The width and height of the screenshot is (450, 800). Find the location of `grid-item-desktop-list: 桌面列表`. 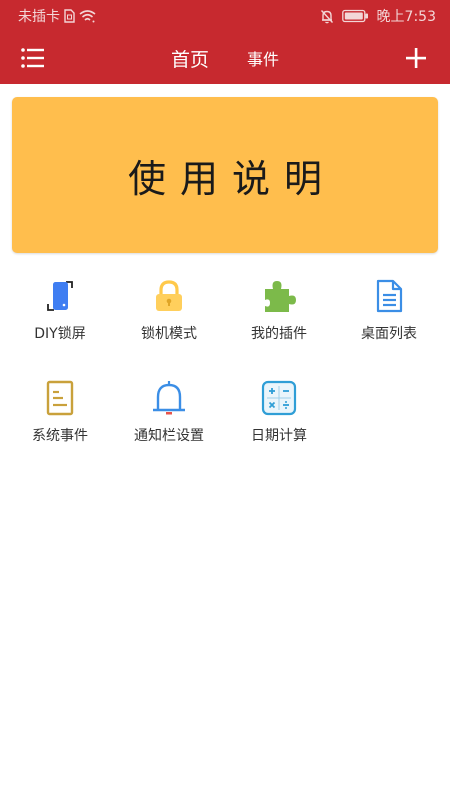

grid-item-desktop-list: 桌面列表 is located at coordinates (389, 316).